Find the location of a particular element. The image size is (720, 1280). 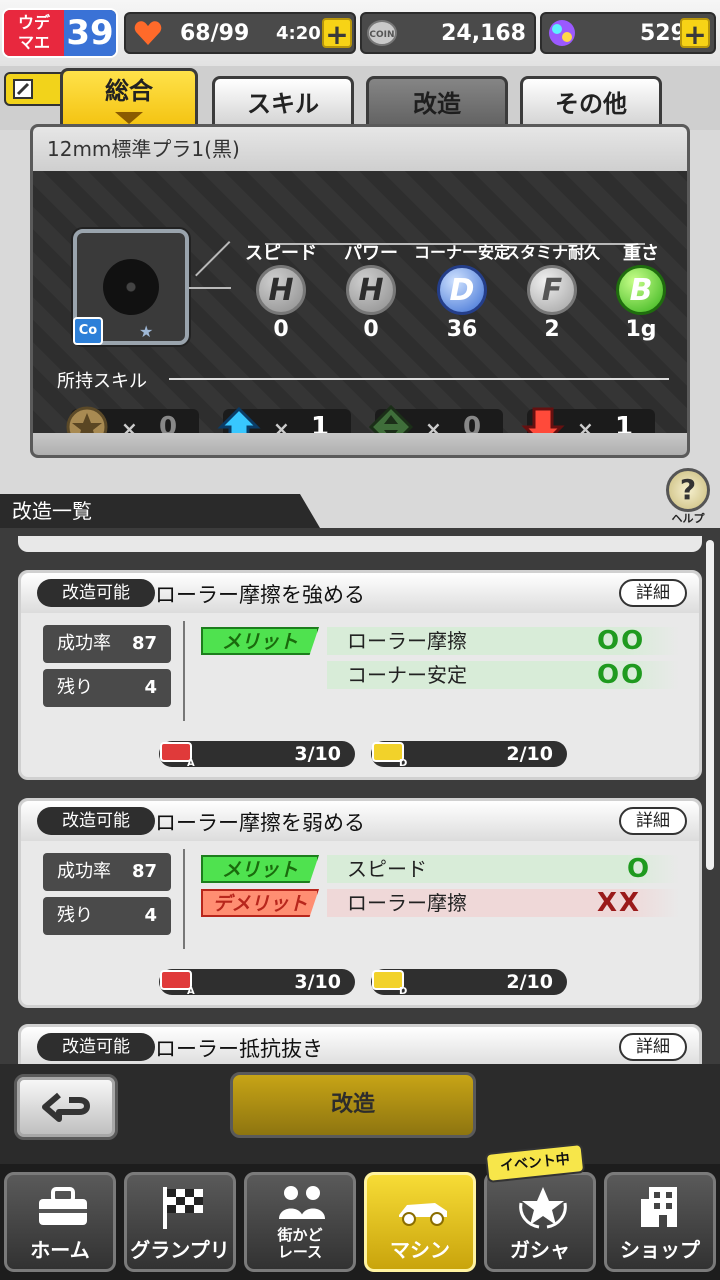

svg-text: COIN is located at coordinates (381, 35).